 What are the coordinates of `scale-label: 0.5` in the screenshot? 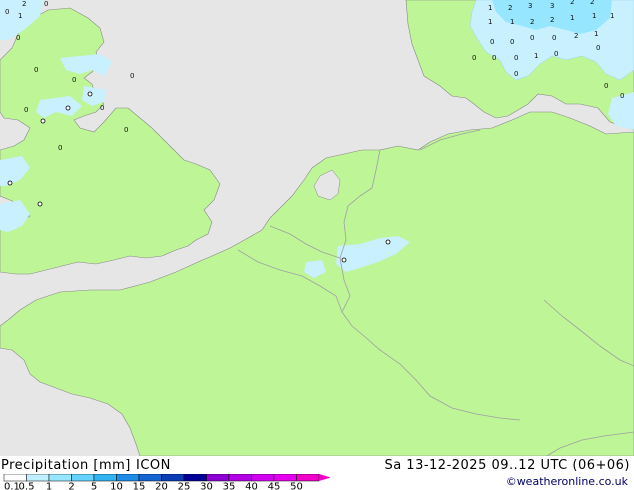 It's located at (27, 486).